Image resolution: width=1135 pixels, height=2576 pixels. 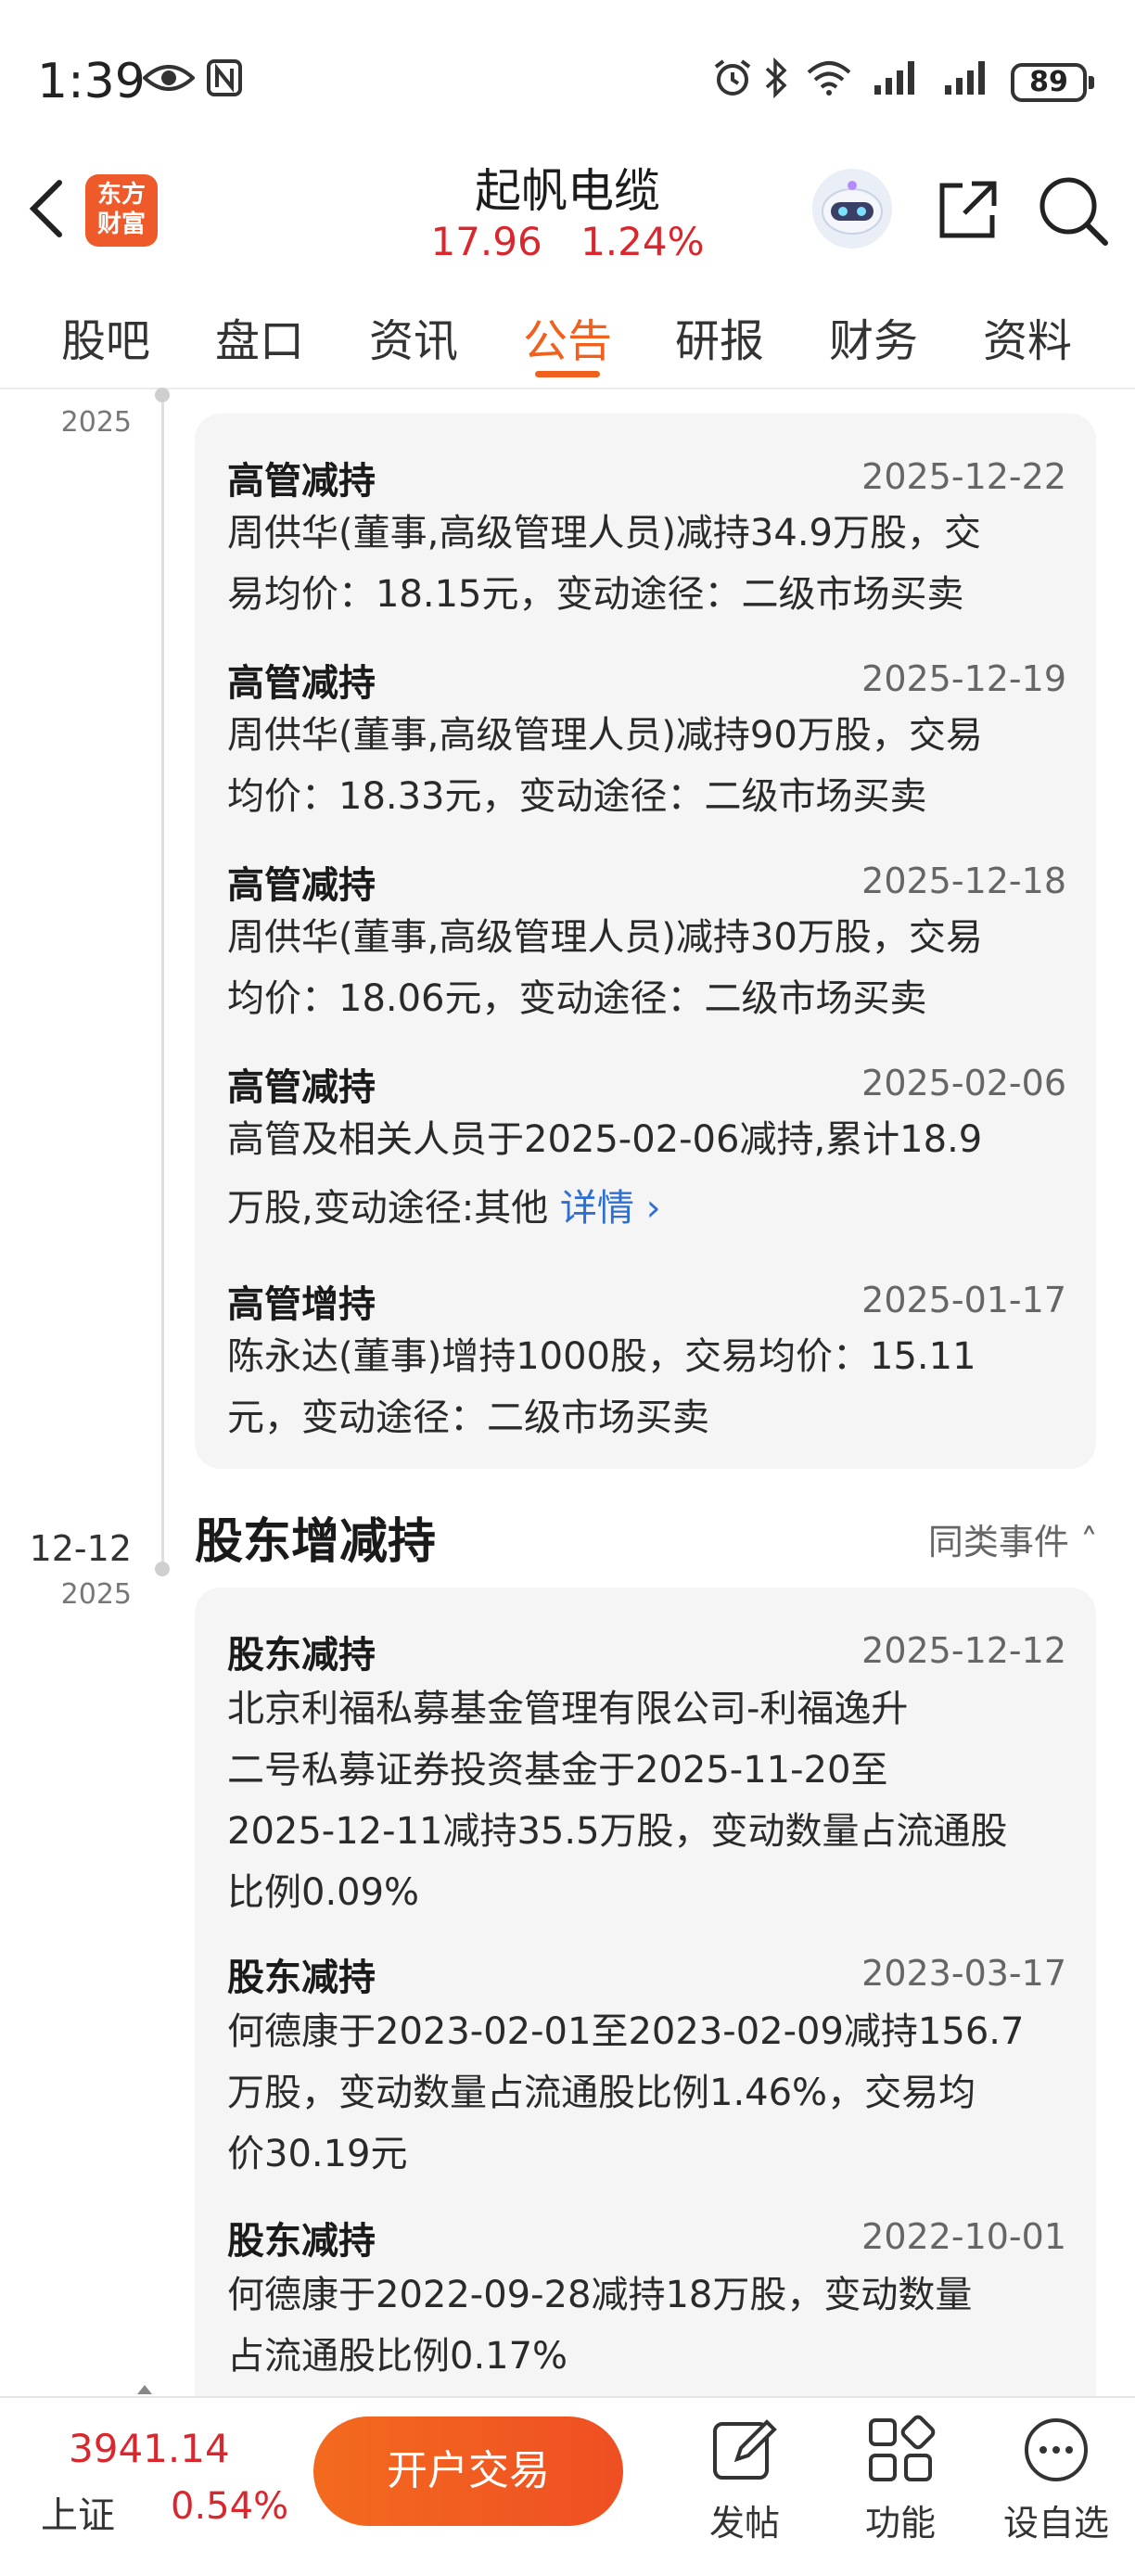 What do you see at coordinates (316, 1542) in the screenshot?
I see `section-title: 股东增减持` at bounding box center [316, 1542].